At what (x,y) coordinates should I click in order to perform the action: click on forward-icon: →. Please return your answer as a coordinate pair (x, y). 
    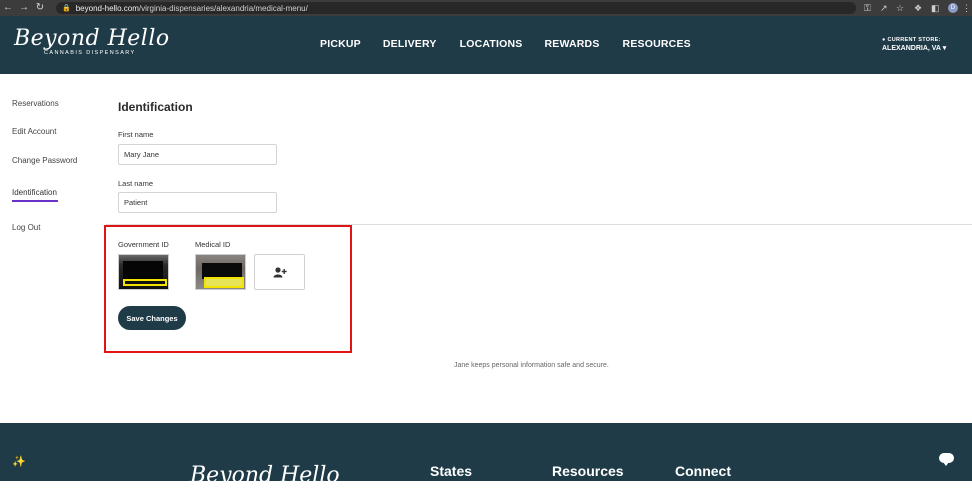
    Looking at the image, I should click on (24, 8).